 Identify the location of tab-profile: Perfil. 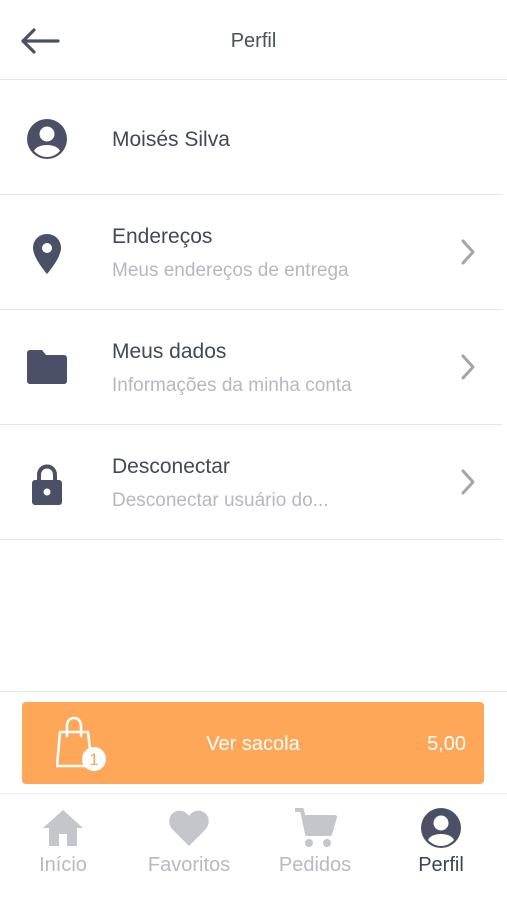
(441, 845).